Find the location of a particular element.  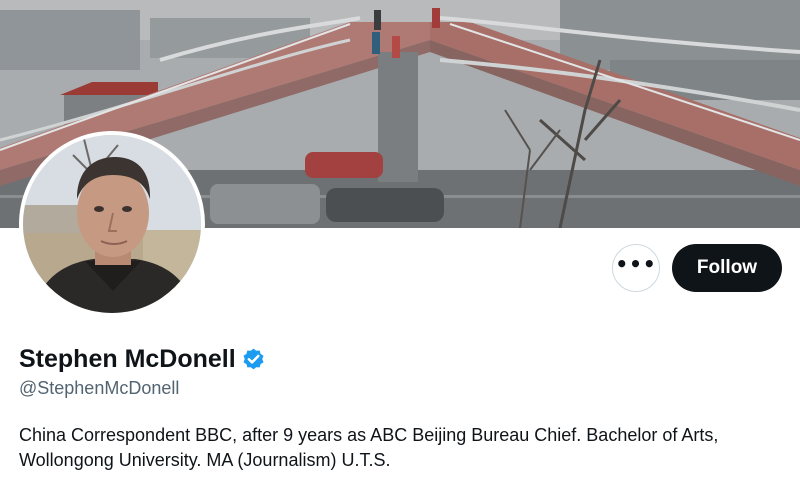

avatar-frame is located at coordinates (112, 224).